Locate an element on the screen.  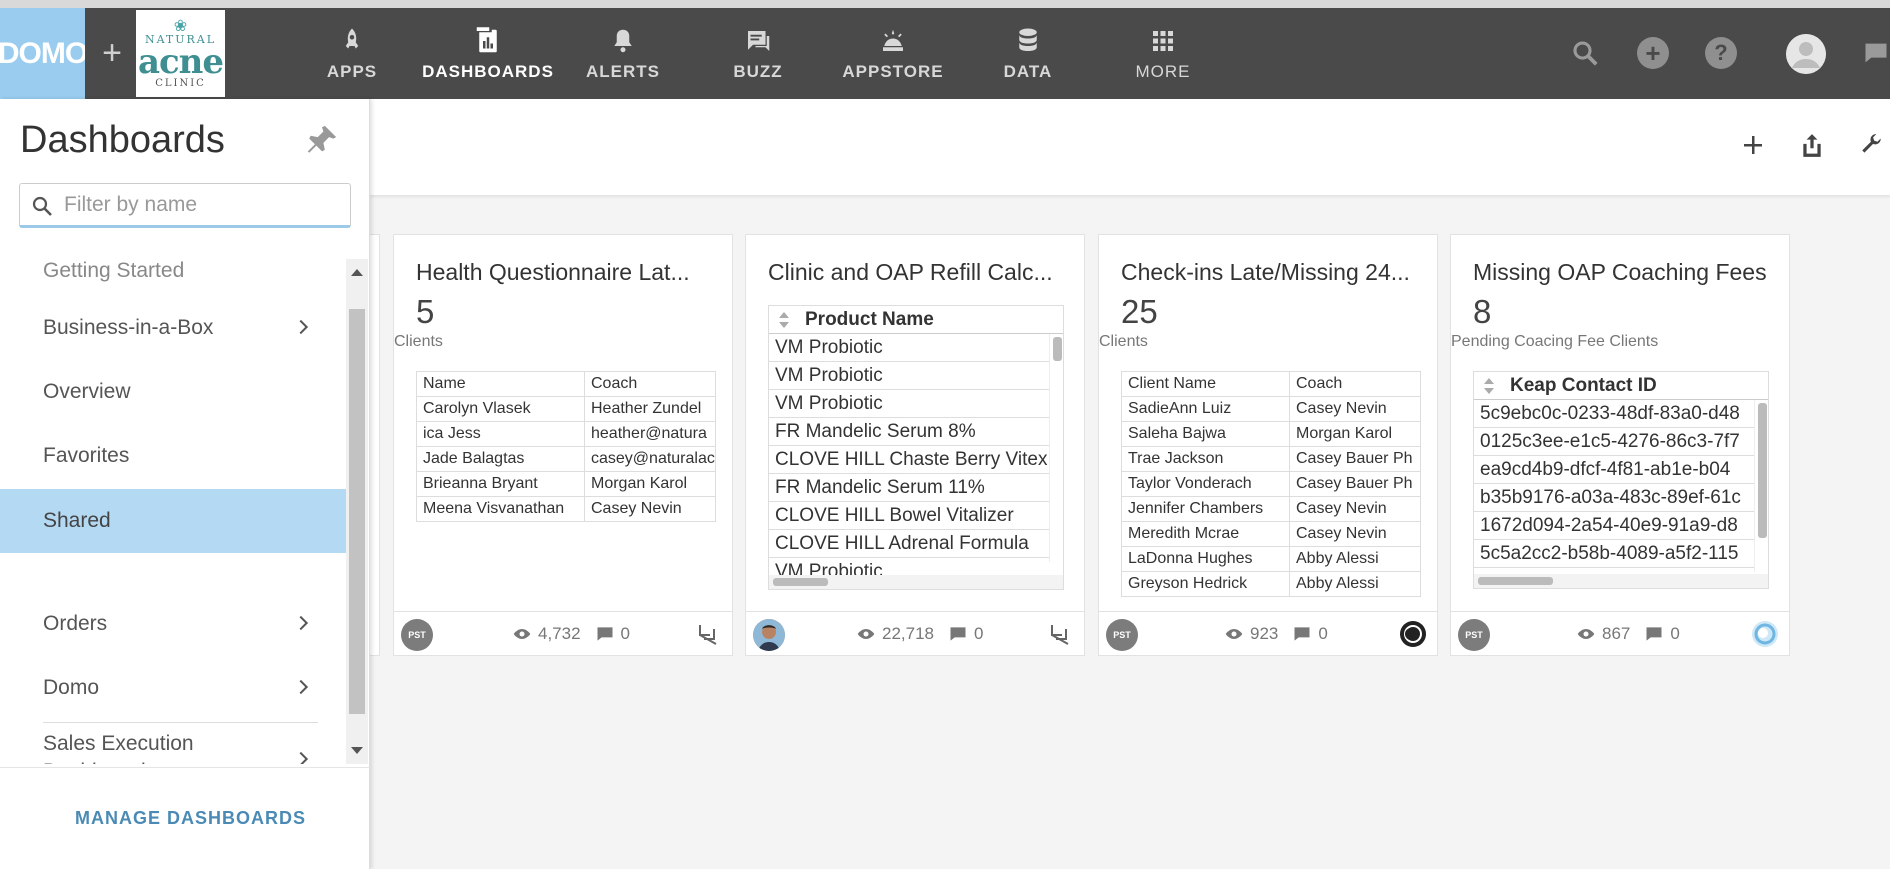
card-stats: 867 0 is located at coordinates (1628, 634).